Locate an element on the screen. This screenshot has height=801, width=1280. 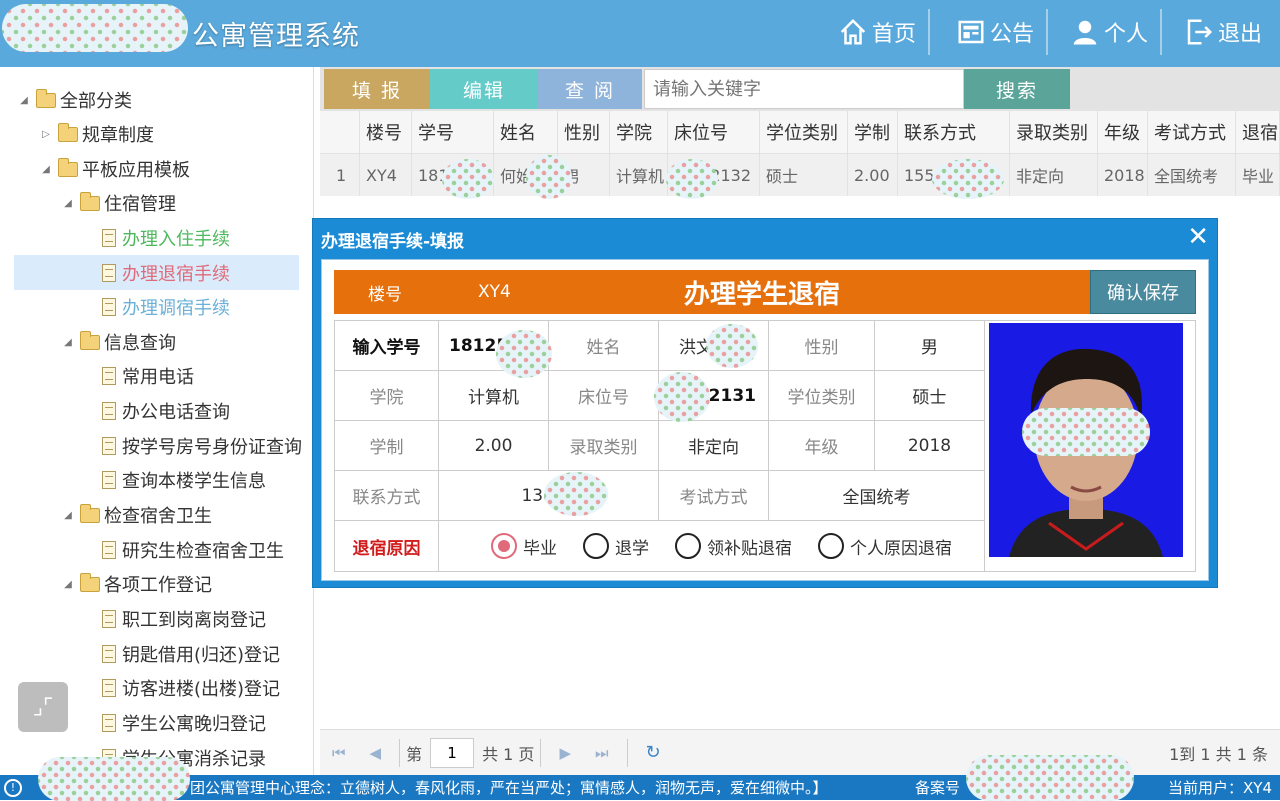
collapsed-arrow-icon: ▷ is located at coordinates (46, 134).